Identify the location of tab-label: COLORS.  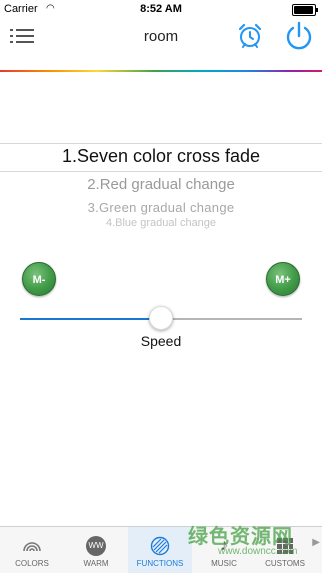
(32, 563).